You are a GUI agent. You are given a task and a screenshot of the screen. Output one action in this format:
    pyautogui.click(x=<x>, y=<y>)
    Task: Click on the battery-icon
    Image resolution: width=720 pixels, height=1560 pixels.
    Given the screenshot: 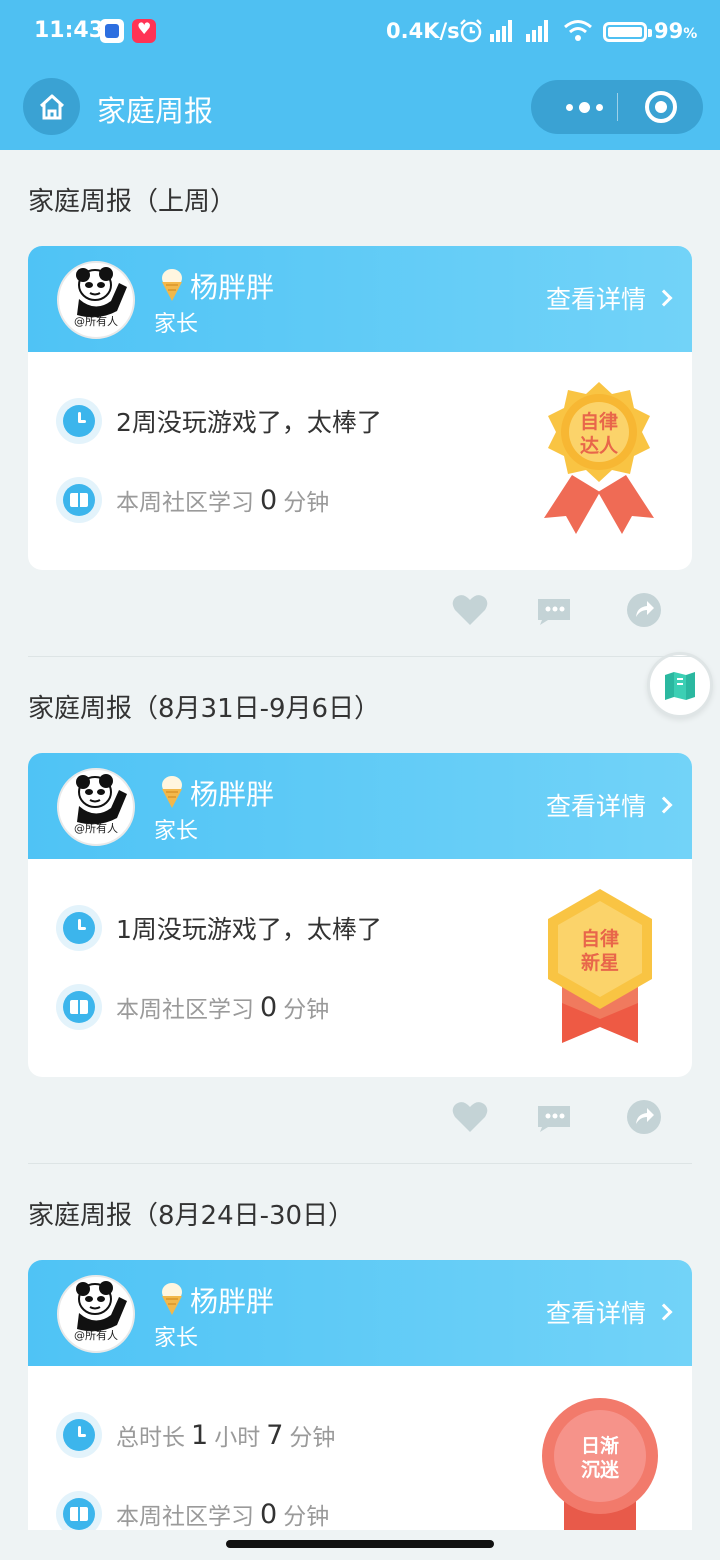 What is the action you would take?
    pyautogui.click(x=627, y=32)
    